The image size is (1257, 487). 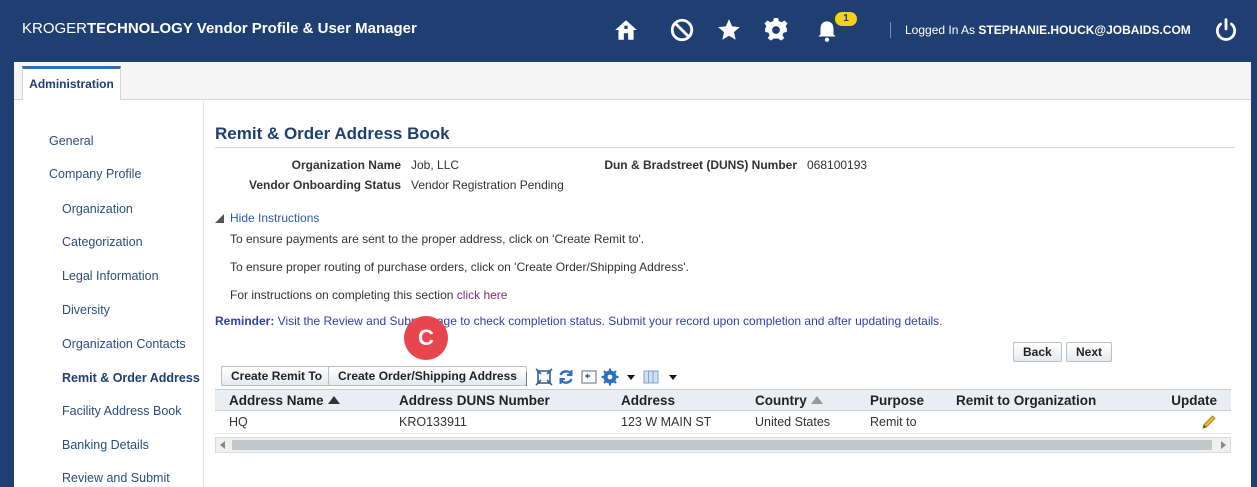 I want to click on sidebar-item-review-and-submit: Review and Submit, so click(x=116, y=478).